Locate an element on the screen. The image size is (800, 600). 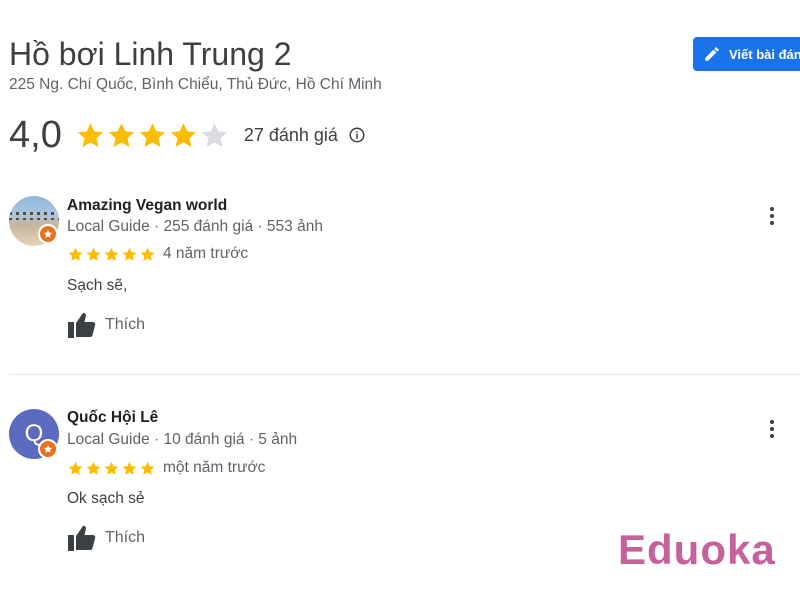
review-time: 4 năm trước is located at coordinates (206, 253).